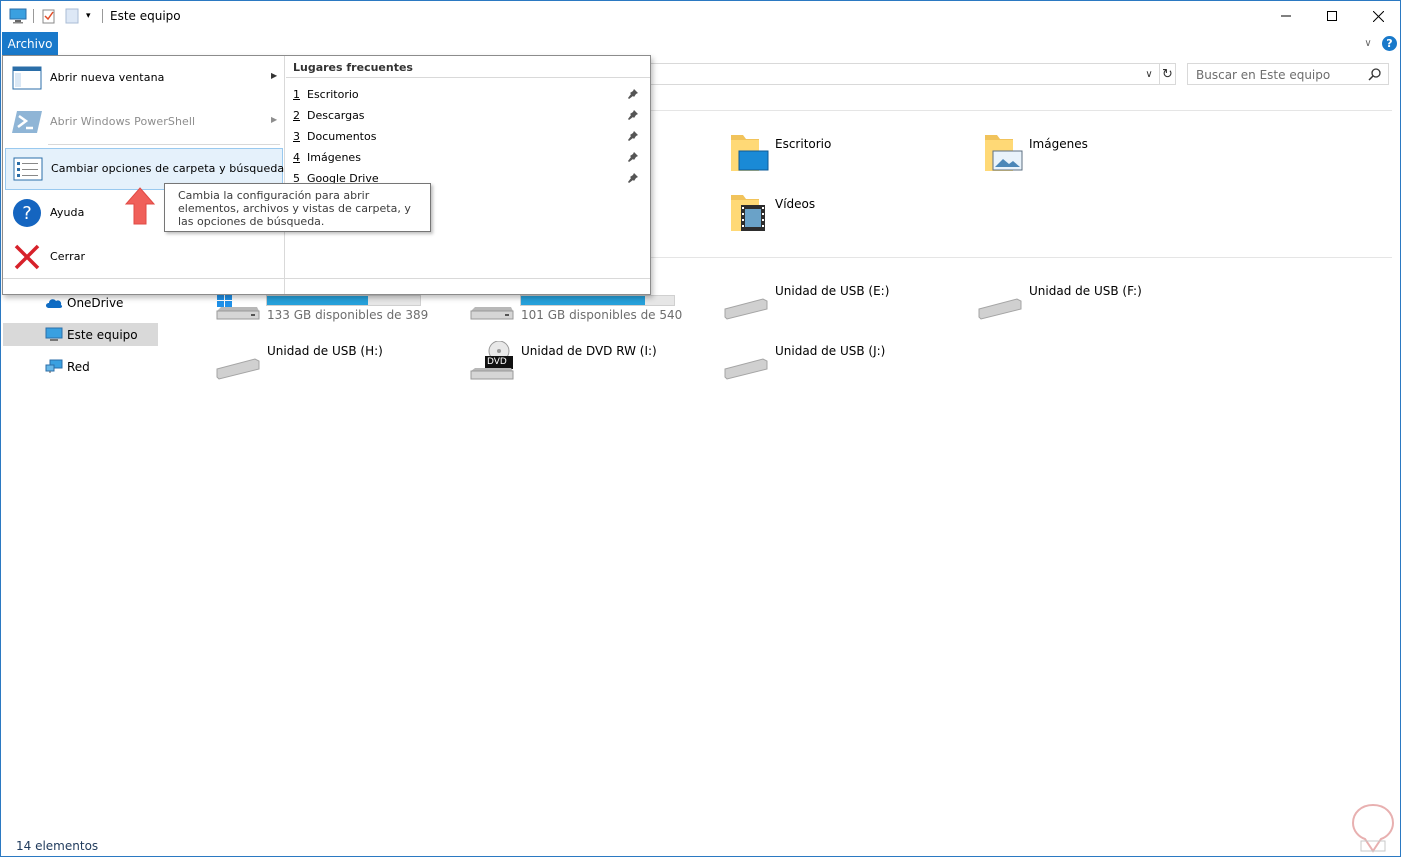  Describe the element at coordinates (27, 122) in the screenshot. I see `powershell-icon` at that location.